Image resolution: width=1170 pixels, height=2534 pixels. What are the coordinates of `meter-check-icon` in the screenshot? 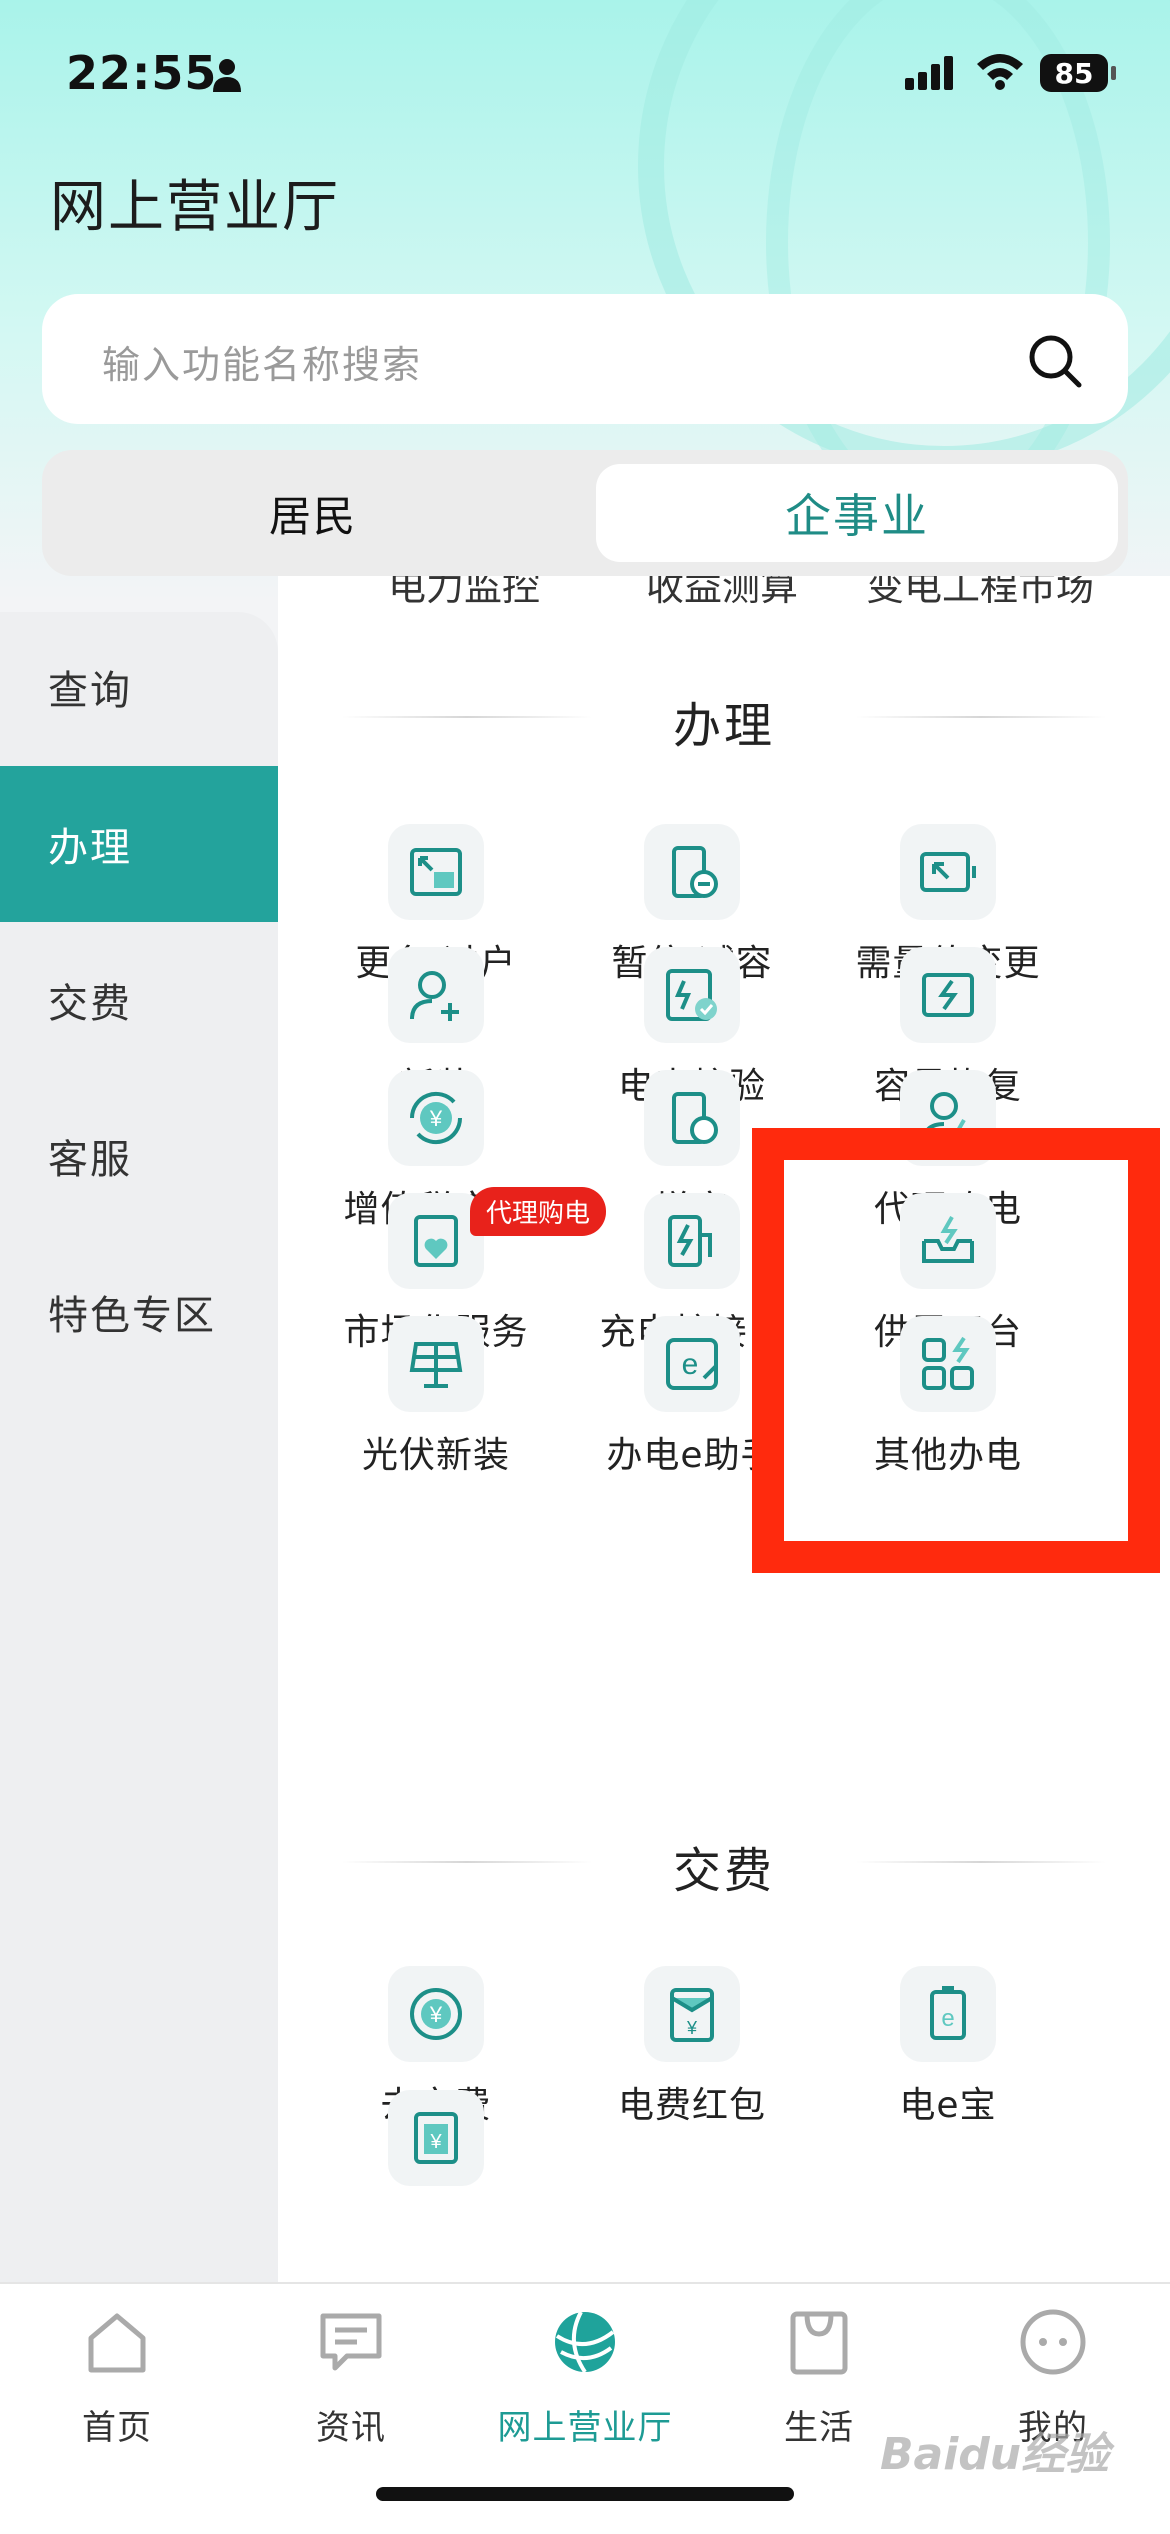 It's located at (692, 995).